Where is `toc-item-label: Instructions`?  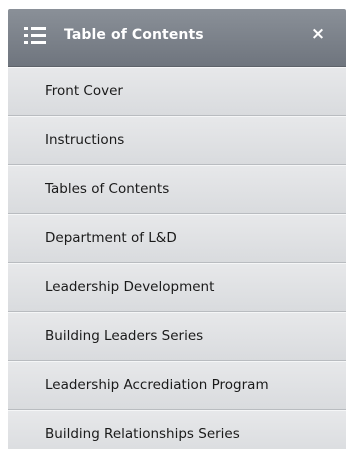
toc-item-label: Instructions is located at coordinates (85, 140).